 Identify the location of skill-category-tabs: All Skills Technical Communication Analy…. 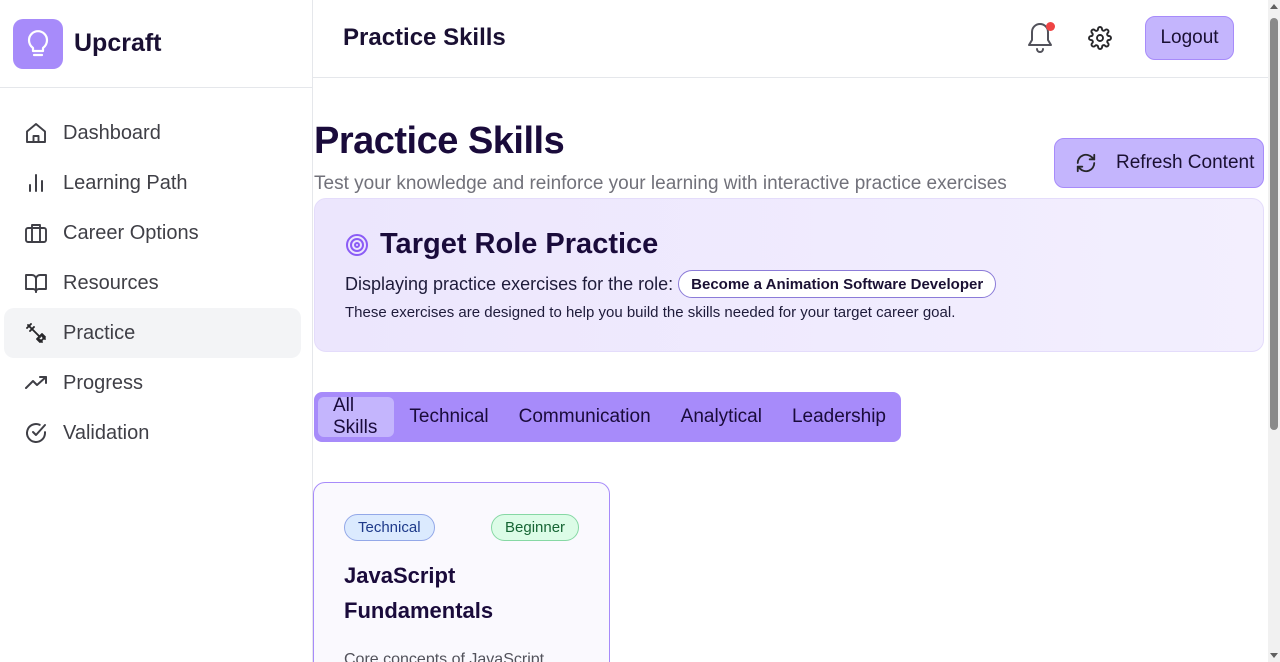
(607, 417).